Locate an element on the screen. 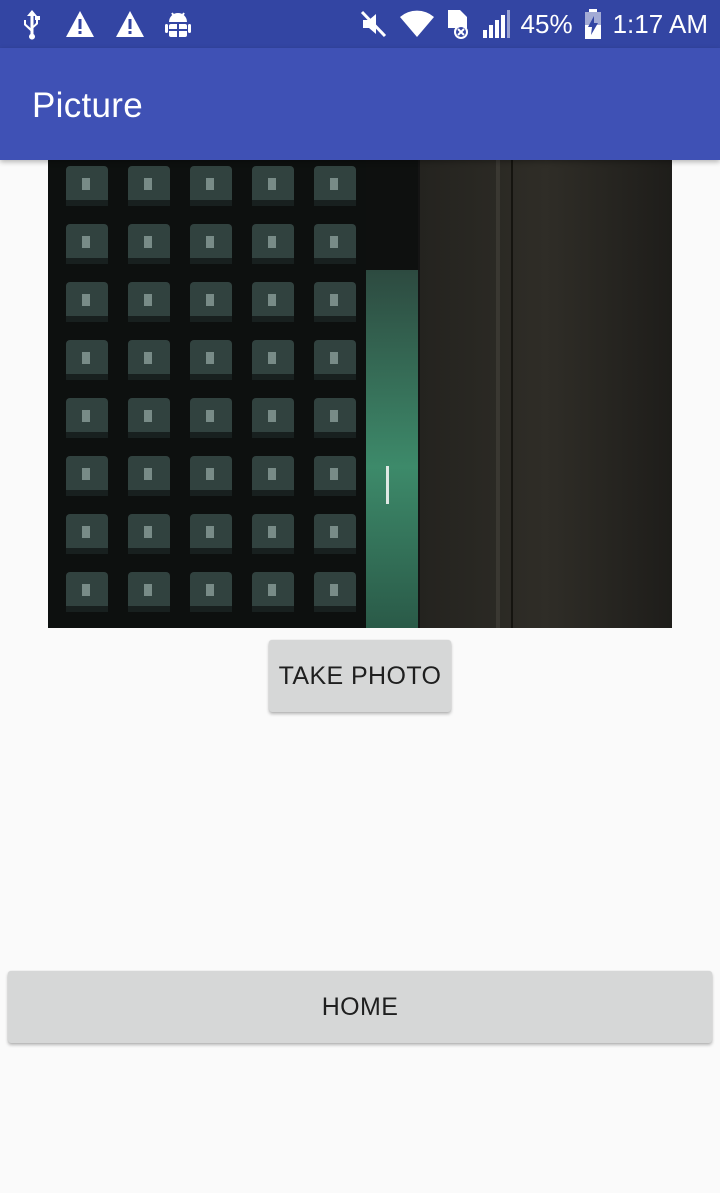 This screenshot has width=720, height=1193. status-bar: 45% 1:17 AM is located at coordinates (360, 24).